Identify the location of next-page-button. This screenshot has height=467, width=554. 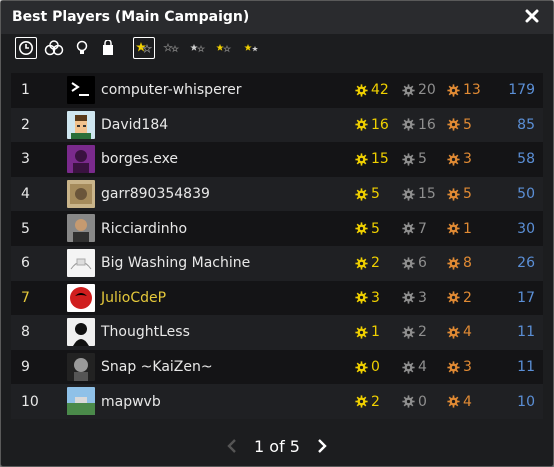
(322, 446).